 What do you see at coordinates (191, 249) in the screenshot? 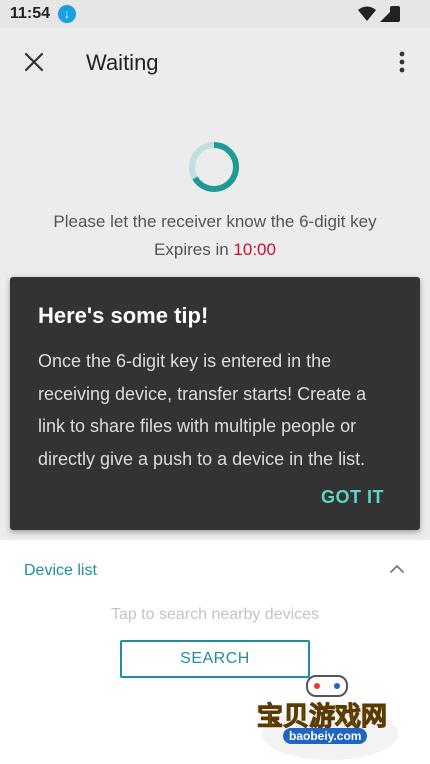
I see `expires-label: Expires in` at bounding box center [191, 249].